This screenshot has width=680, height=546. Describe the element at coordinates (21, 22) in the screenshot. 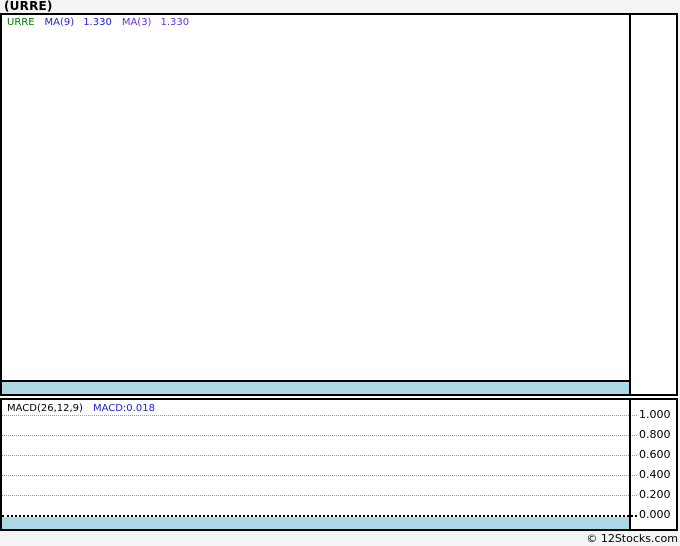

I see `legend-symbol: URRE` at that location.